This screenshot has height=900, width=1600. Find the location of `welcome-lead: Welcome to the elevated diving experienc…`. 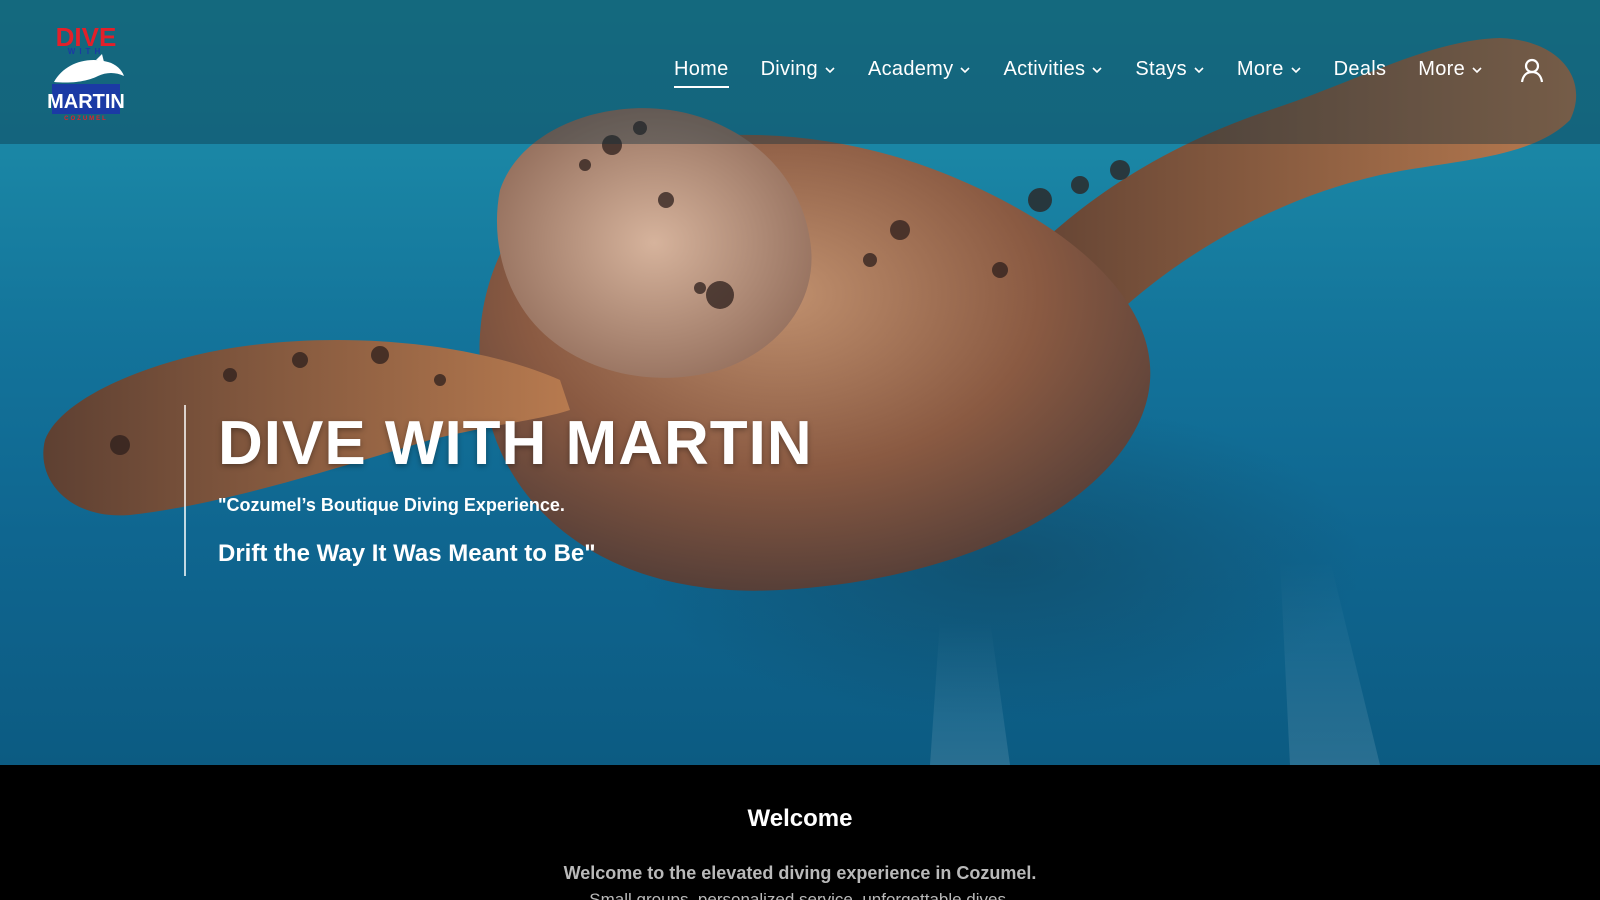

welcome-lead: Welcome to the elevated diving experienc… is located at coordinates (800, 873).